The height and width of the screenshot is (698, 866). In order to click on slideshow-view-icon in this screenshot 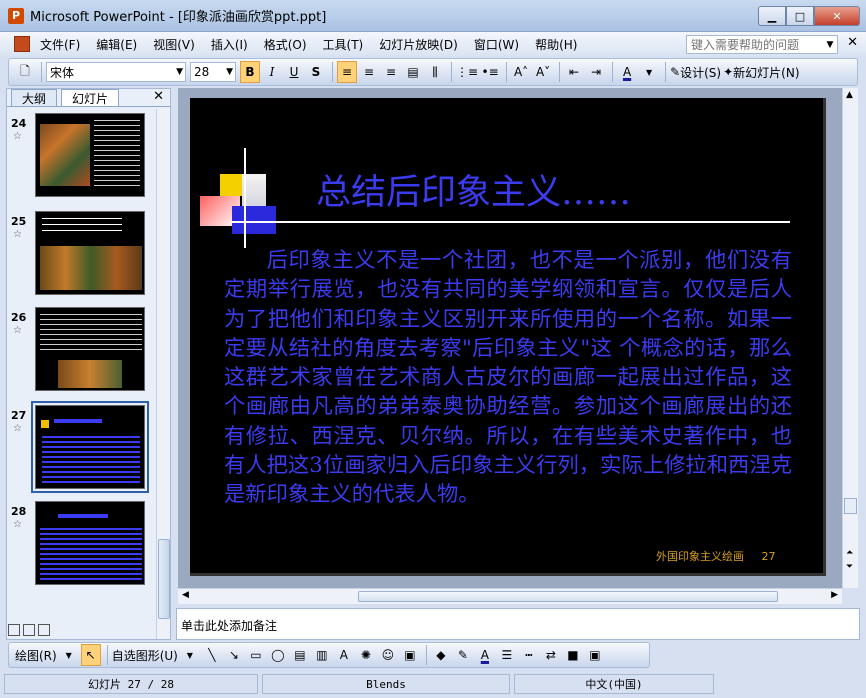, I will do `click(44, 630)`.